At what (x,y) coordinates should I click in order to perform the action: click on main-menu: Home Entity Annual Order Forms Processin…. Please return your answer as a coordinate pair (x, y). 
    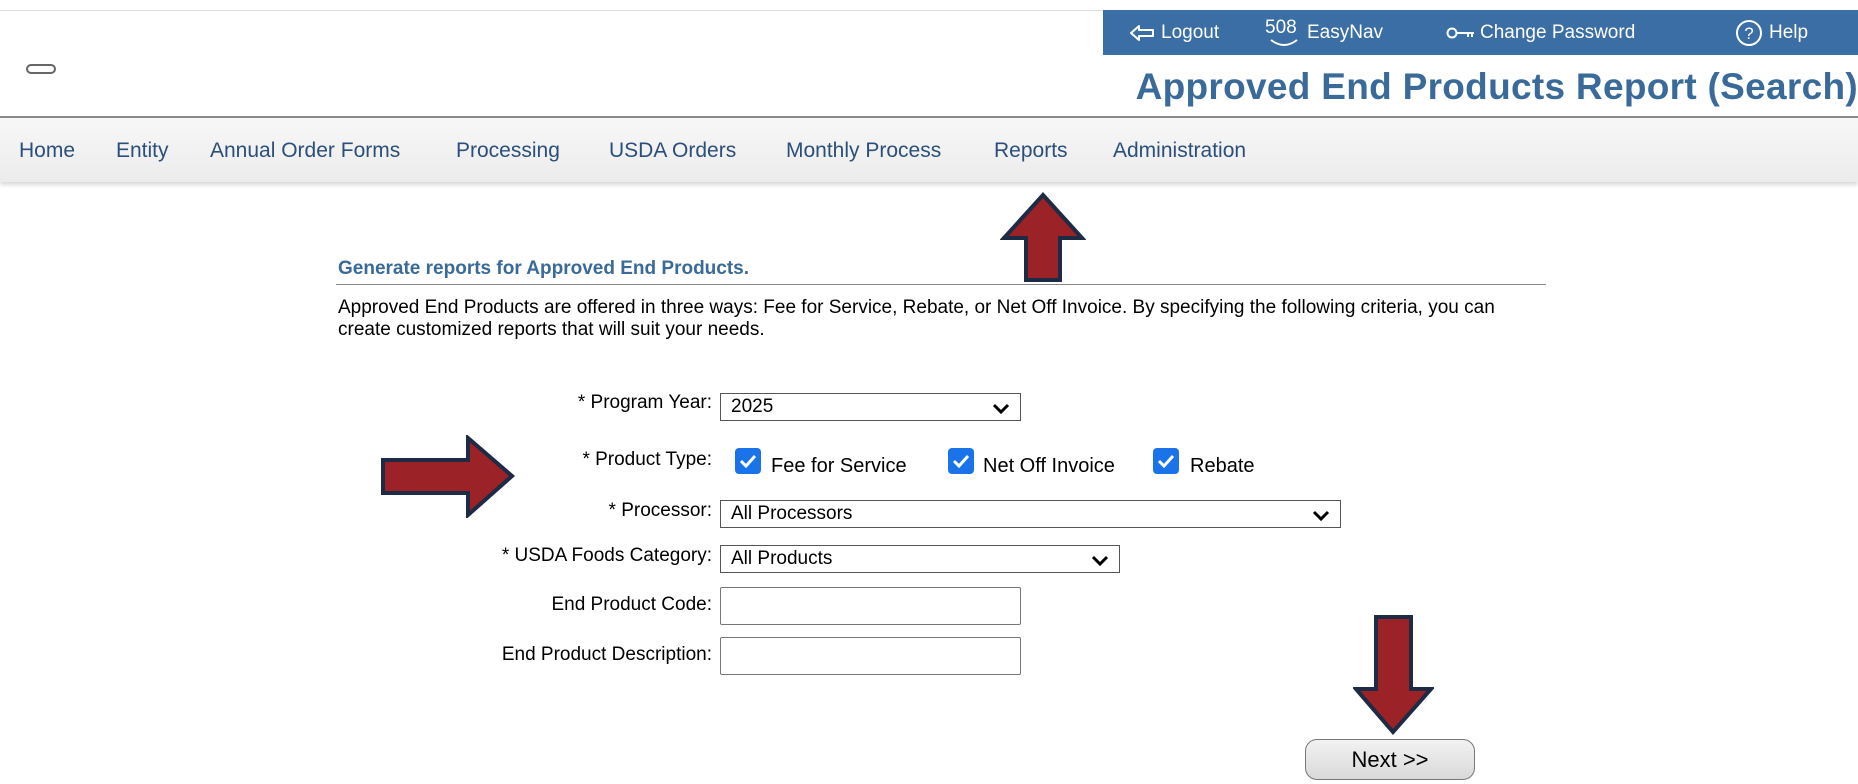
    Looking at the image, I should click on (929, 149).